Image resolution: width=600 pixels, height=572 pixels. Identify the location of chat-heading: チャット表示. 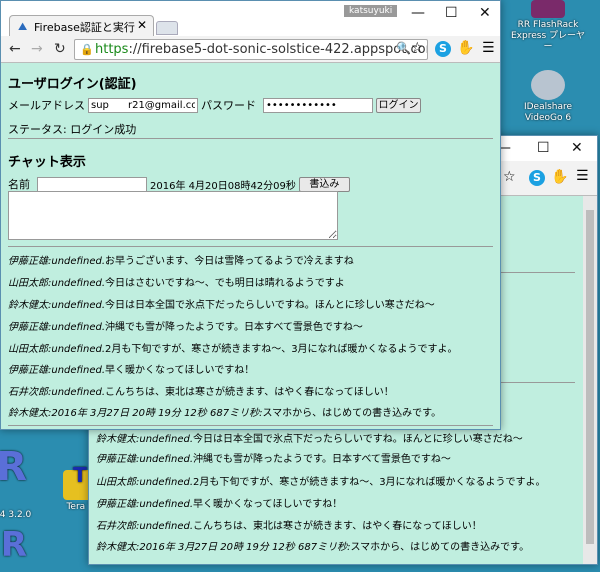
(47, 162).